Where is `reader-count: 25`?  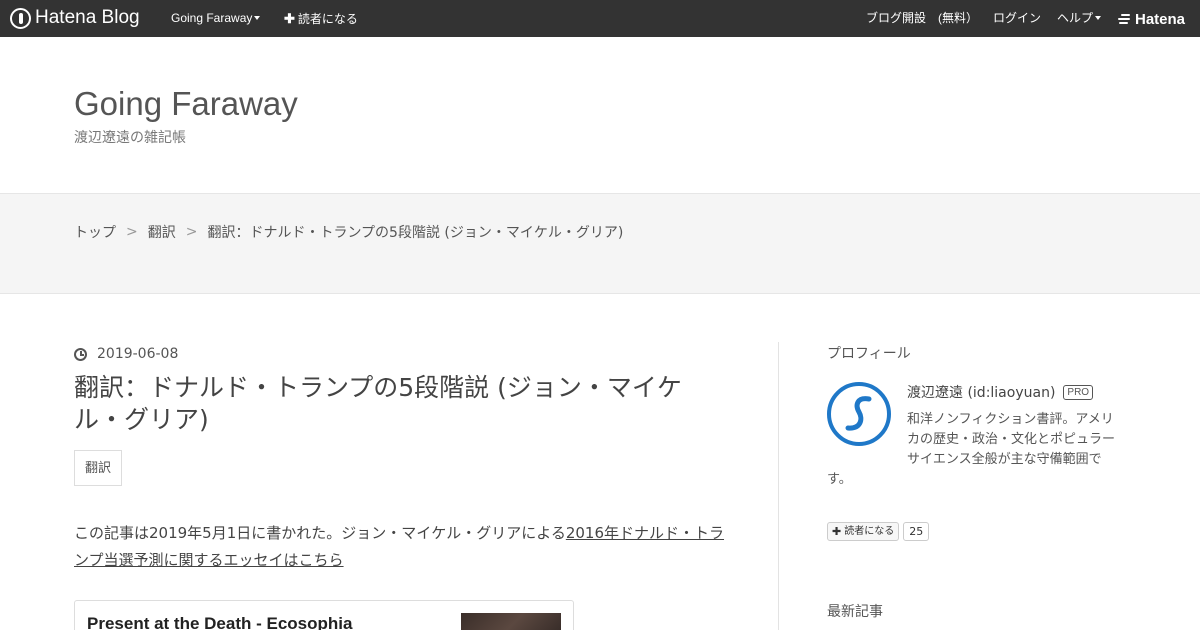
reader-count: 25 is located at coordinates (916, 531).